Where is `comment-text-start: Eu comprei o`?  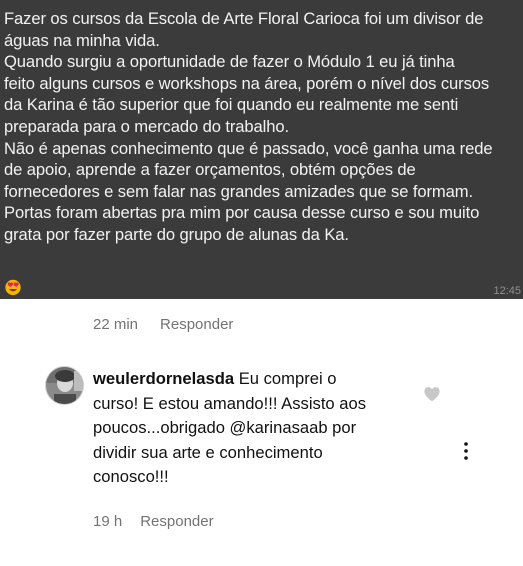 comment-text-start: Eu comprei o is located at coordinates (285, 378).